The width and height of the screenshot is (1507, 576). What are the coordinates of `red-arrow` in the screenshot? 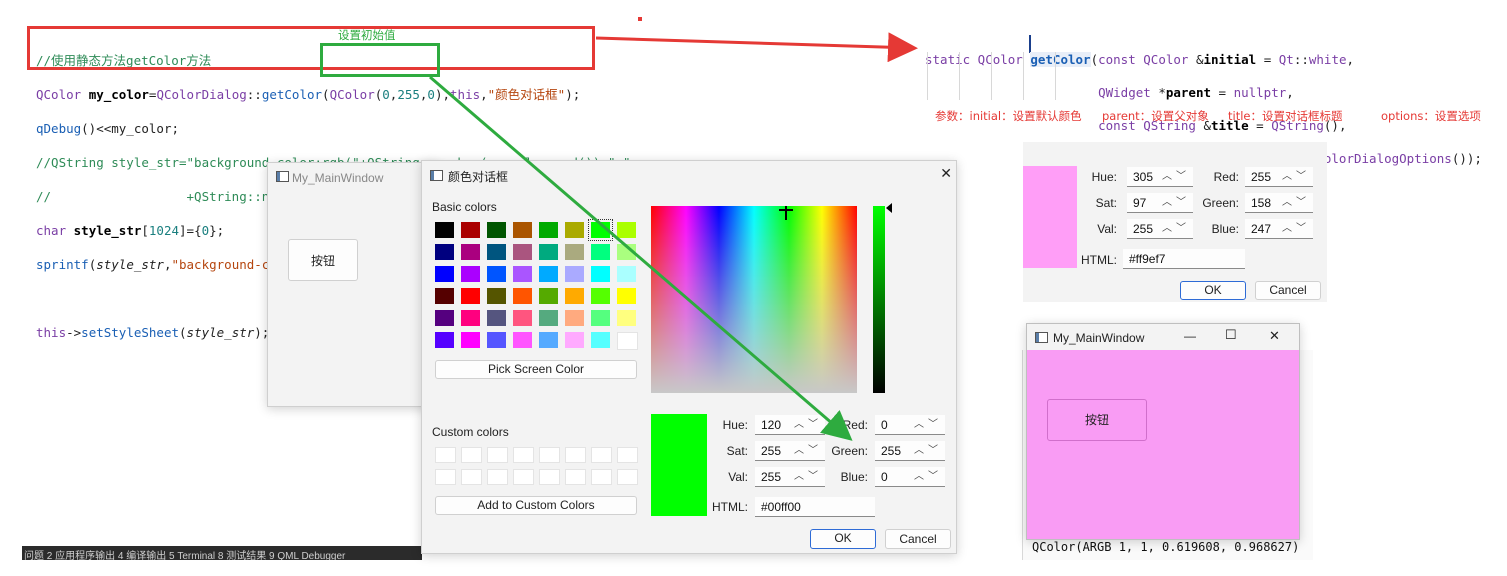 It's located at (756, 47).